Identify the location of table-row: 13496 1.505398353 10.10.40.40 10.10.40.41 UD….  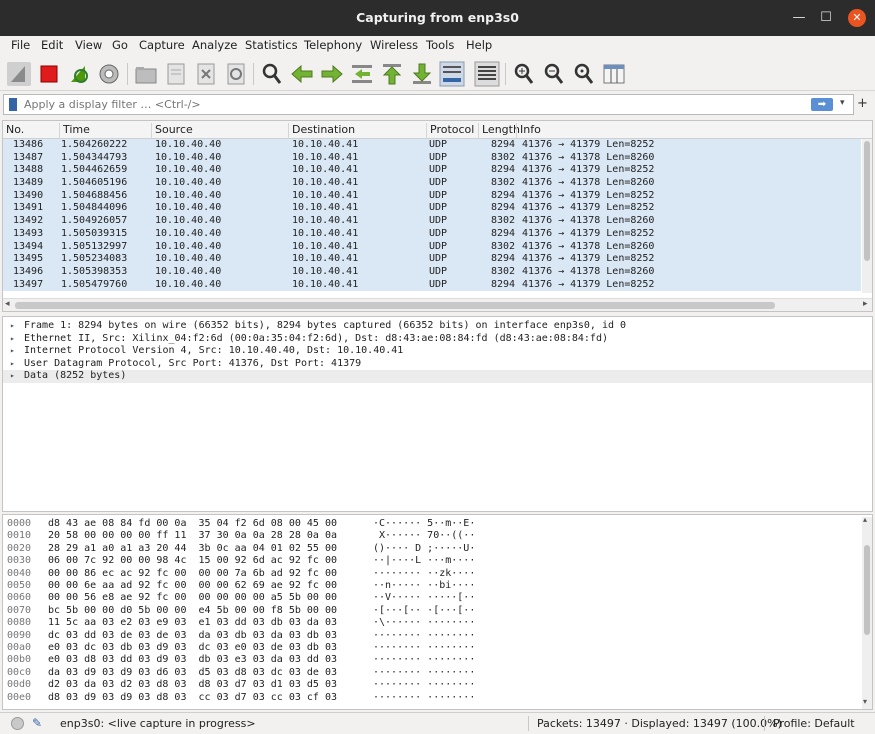
(432, 272).